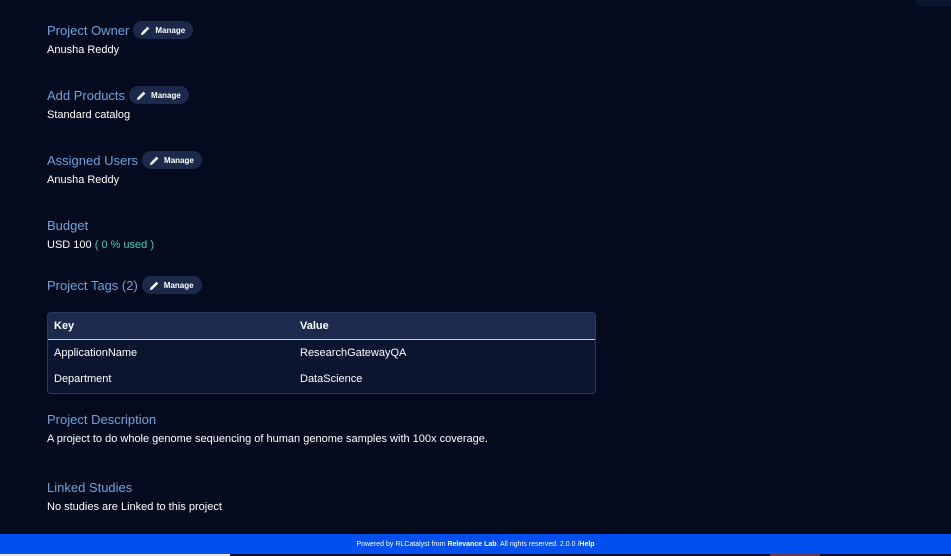 Image resolution: width=951 pixels, height=556 pixels. What do you see at coordinates (68, 225) in the screenshot?
I see `budget-title: Budget` at bounding box center [68, 225].